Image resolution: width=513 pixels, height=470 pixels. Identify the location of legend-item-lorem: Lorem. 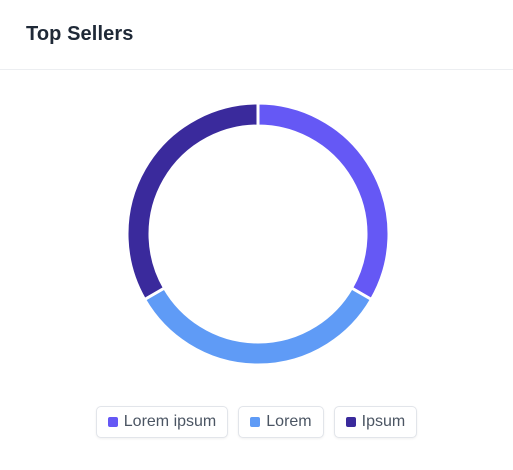
(281, 422).